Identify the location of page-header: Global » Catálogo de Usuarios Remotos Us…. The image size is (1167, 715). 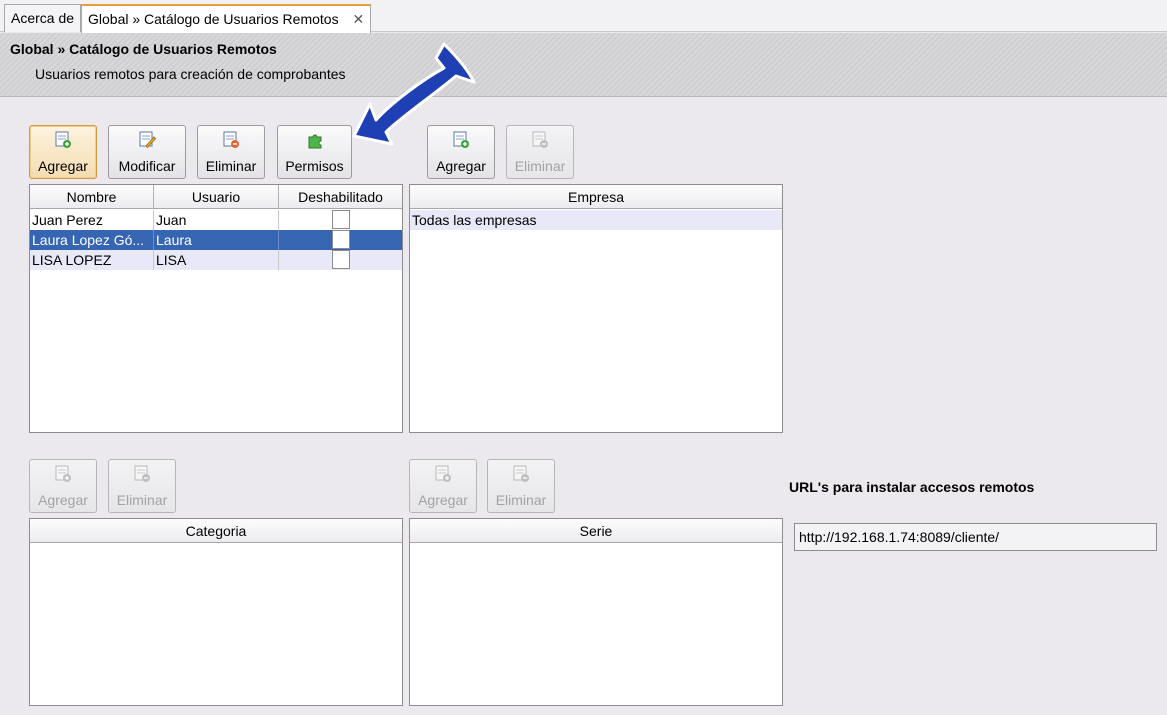
(583, 65).